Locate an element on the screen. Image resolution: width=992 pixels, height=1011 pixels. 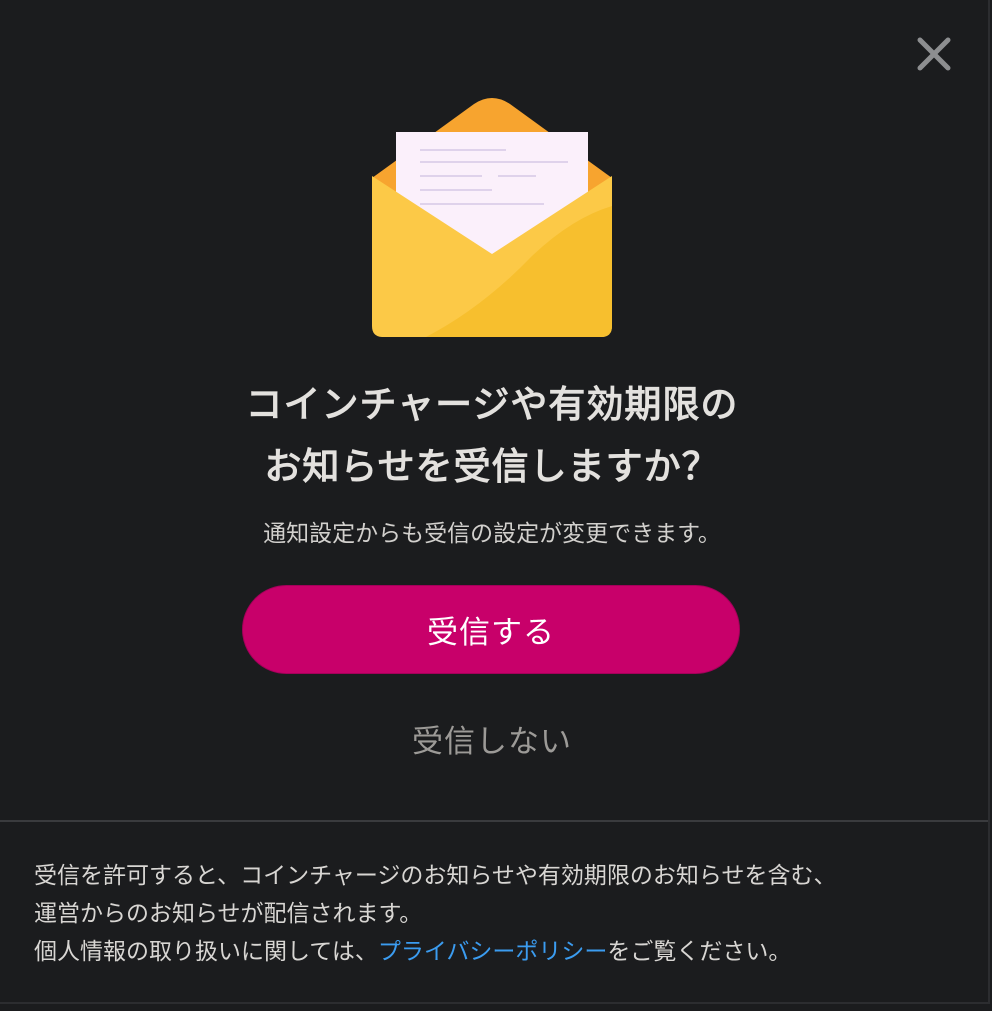
privacy-policy-link: プライバシーポリシー is located at coordinates (493, 952).